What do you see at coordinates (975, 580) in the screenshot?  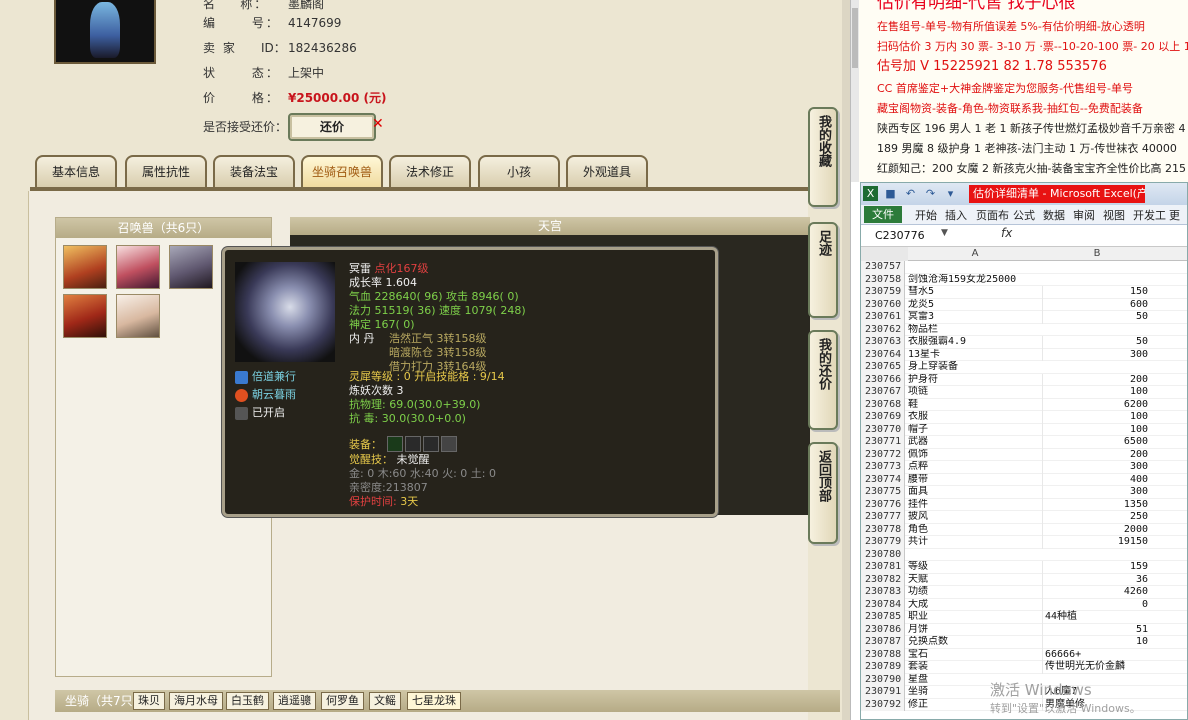 I see `cell-a: 天赋` at bounding box center [975, 580].